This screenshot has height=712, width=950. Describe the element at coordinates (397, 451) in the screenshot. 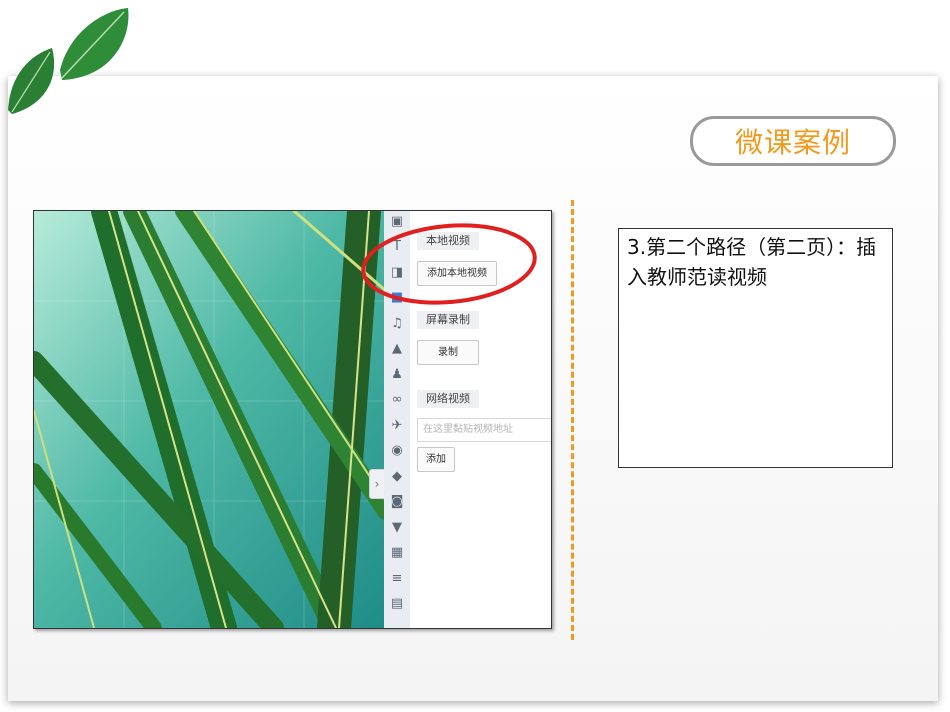

I see `compass-icon: ◉` at that location.